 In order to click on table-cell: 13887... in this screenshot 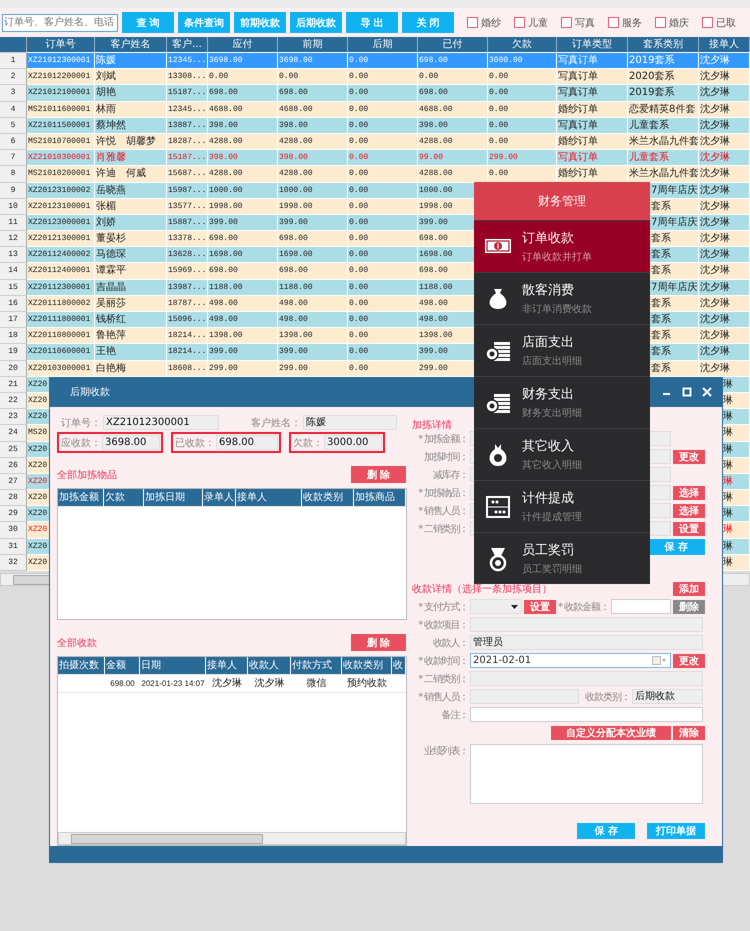, I will do `click(187, 125)`.